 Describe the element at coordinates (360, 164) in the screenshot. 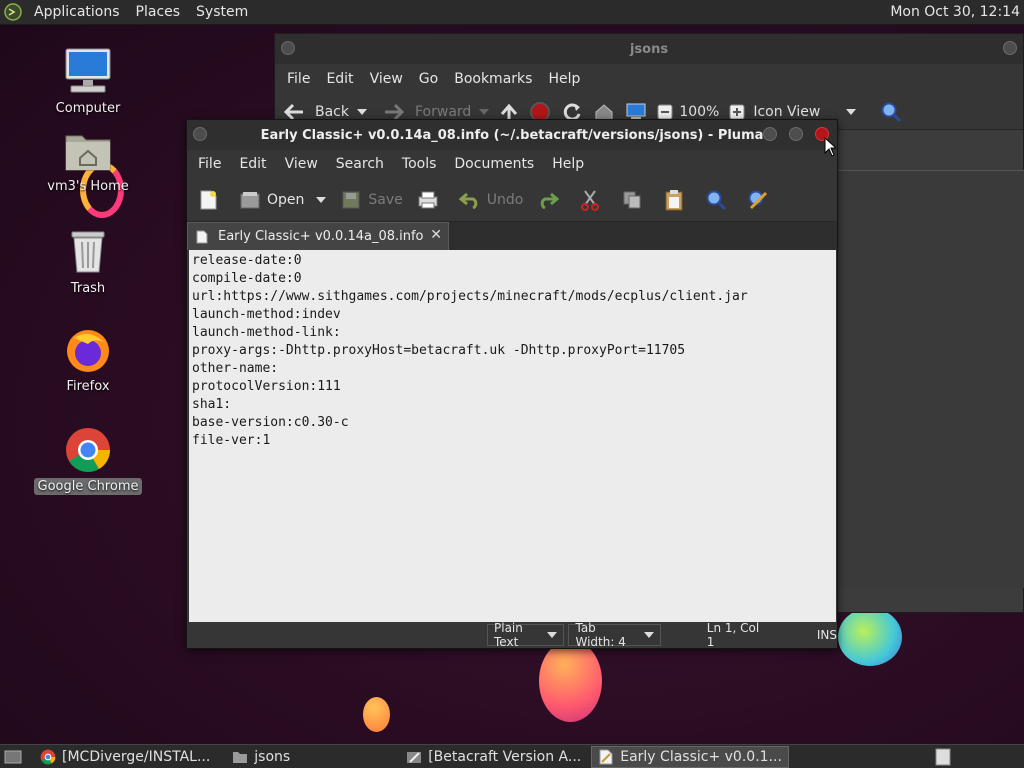

I see `menu-search: Search` at that location.